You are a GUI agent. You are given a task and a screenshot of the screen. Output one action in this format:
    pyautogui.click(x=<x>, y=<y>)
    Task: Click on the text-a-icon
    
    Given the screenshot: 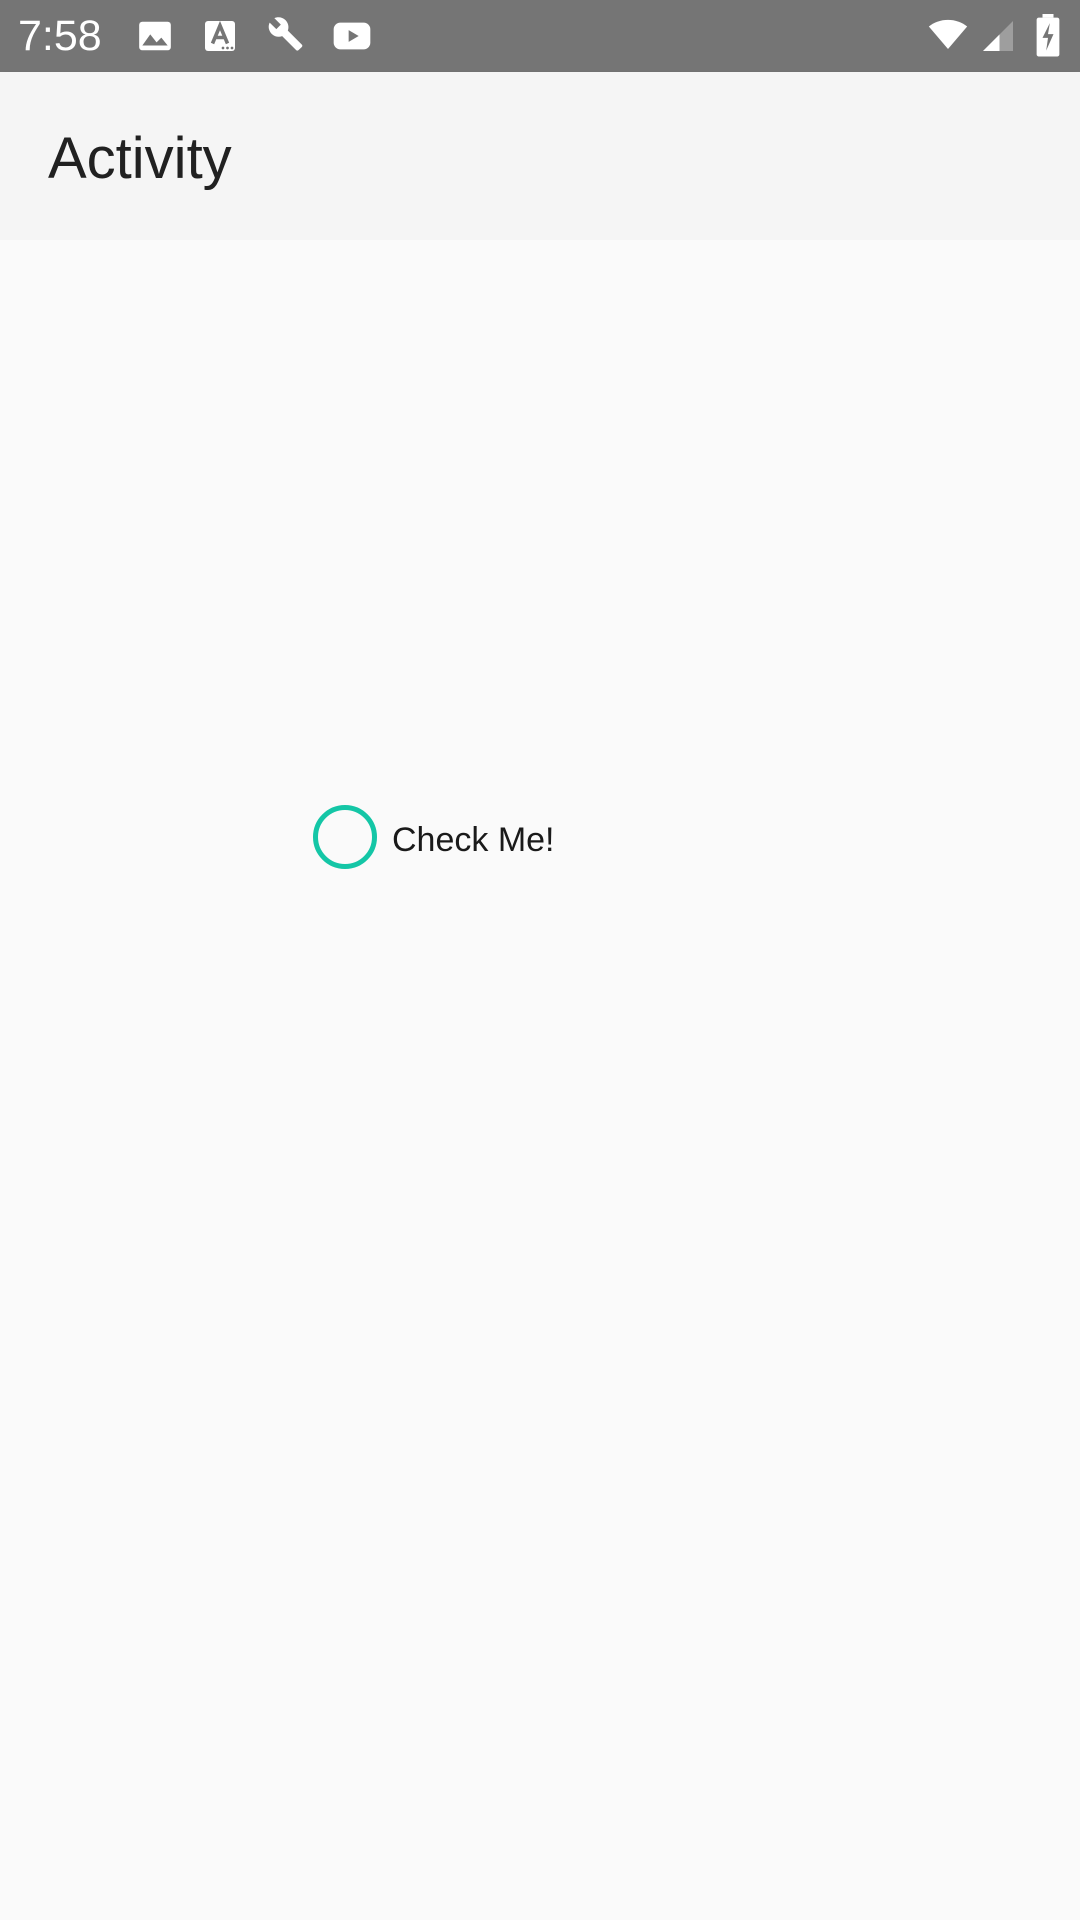 What is the action you would take?
    pyautogui.click(x=220, y=35)
    